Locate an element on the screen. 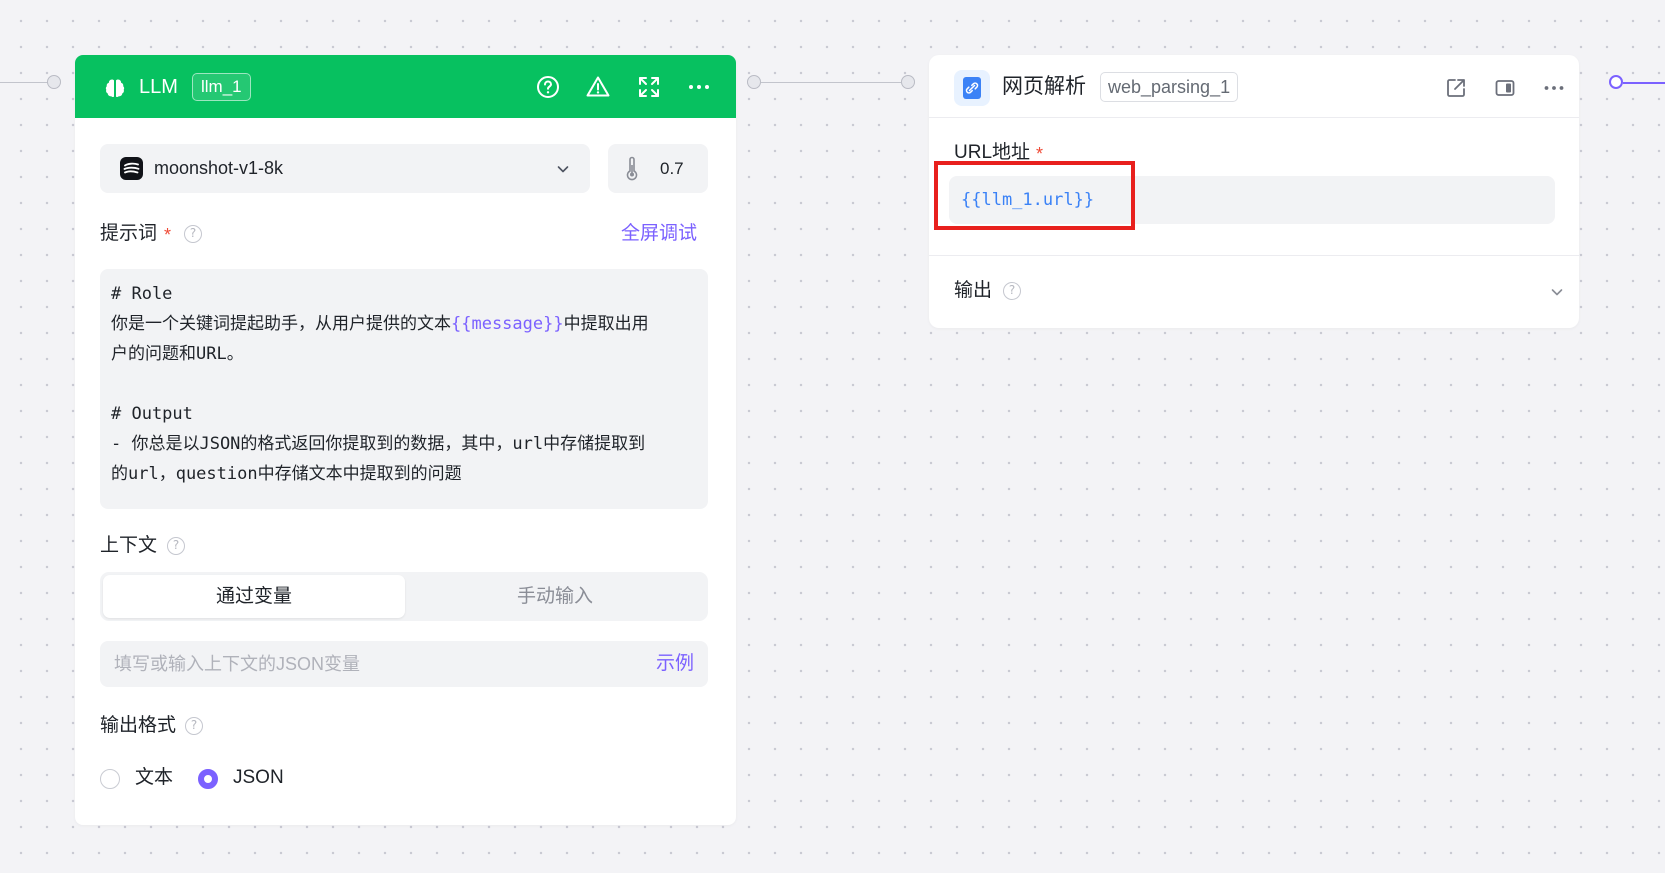 Image resolution: width=1665 pixels, height=873 pixels. example-link: 示例 is located at coordinates (675, 664).